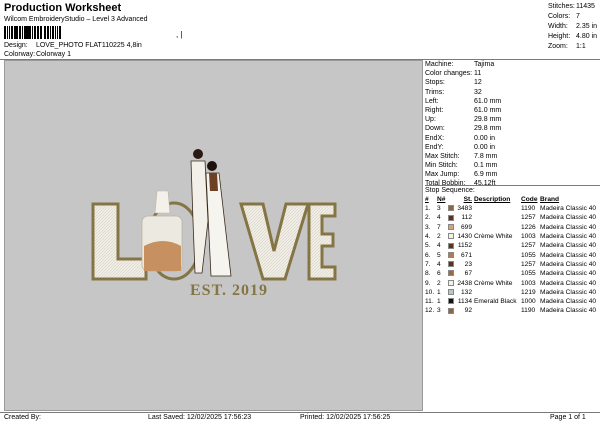  What do you see at coordinates (574, 17) in the screenshot?
I see `stat-row: Colors: 7` at bounding box center [574, 17].